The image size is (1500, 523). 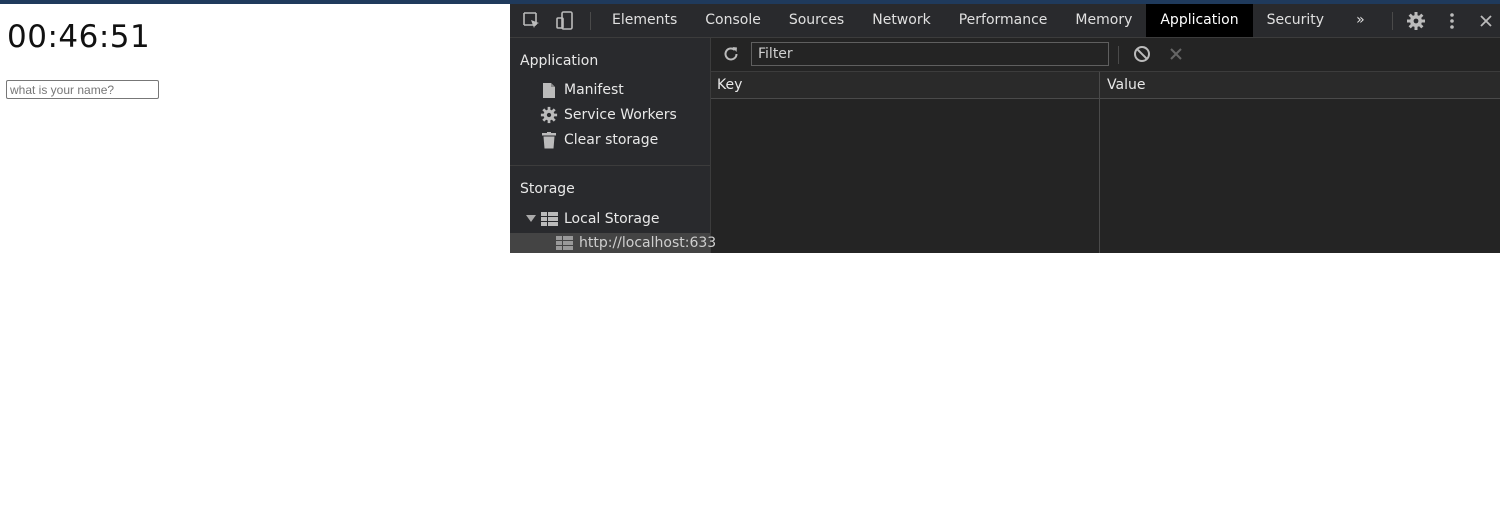 I want to click on sidebar-item-local-storage: Local Storage, so click(x=593, y=219).